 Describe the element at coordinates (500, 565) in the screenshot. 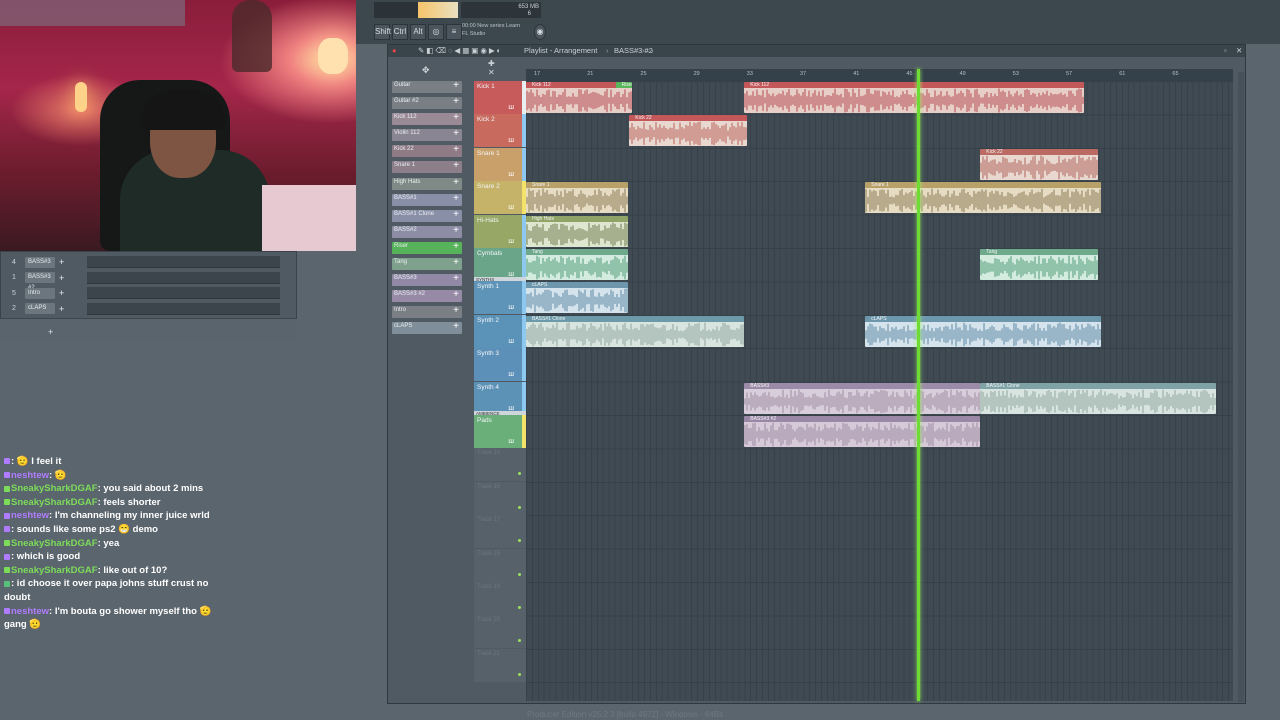

I see `empty-track-header: Track 18` at that location.